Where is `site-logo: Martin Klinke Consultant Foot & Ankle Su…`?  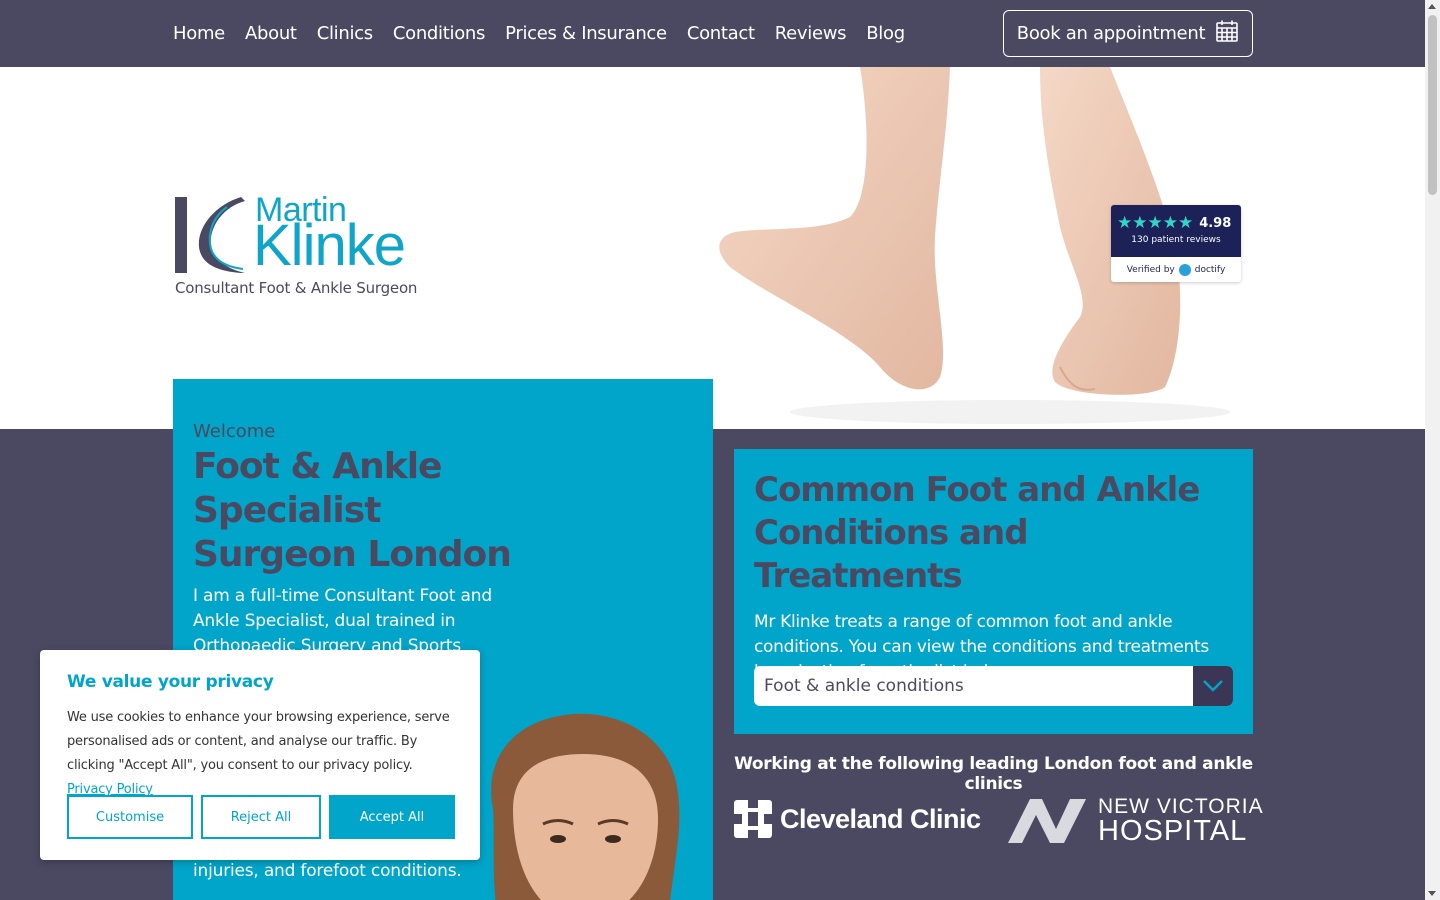 site-logo: Martin Klinke Consultant Foot & Ankle Su… is located at coordinates (296, 248).